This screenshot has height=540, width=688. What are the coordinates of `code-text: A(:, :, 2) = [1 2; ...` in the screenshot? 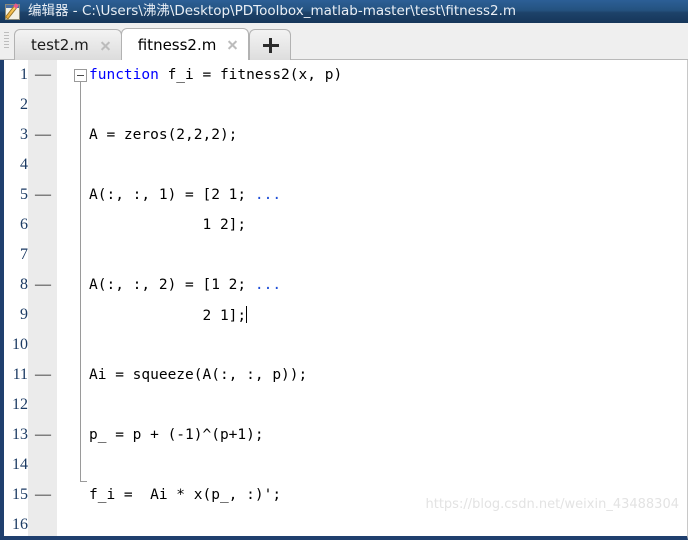 It's located at (372, 285).